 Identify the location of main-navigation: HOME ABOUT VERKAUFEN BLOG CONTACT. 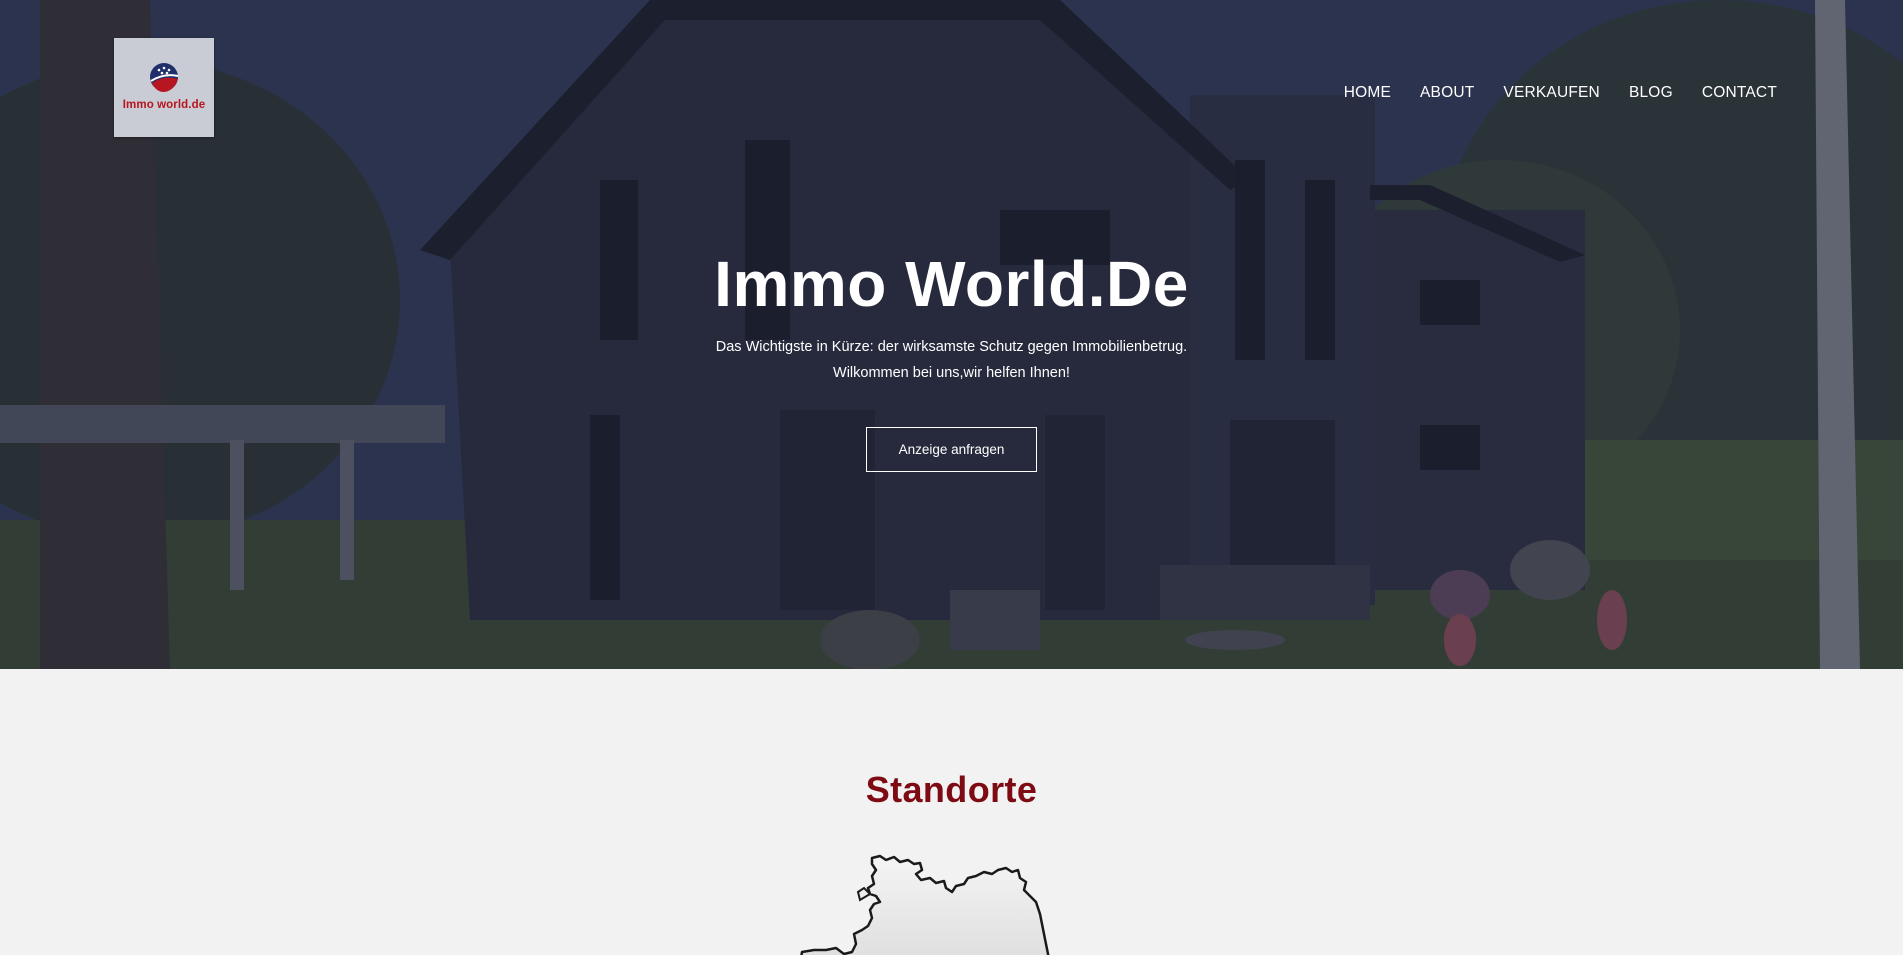
(1546, 93).